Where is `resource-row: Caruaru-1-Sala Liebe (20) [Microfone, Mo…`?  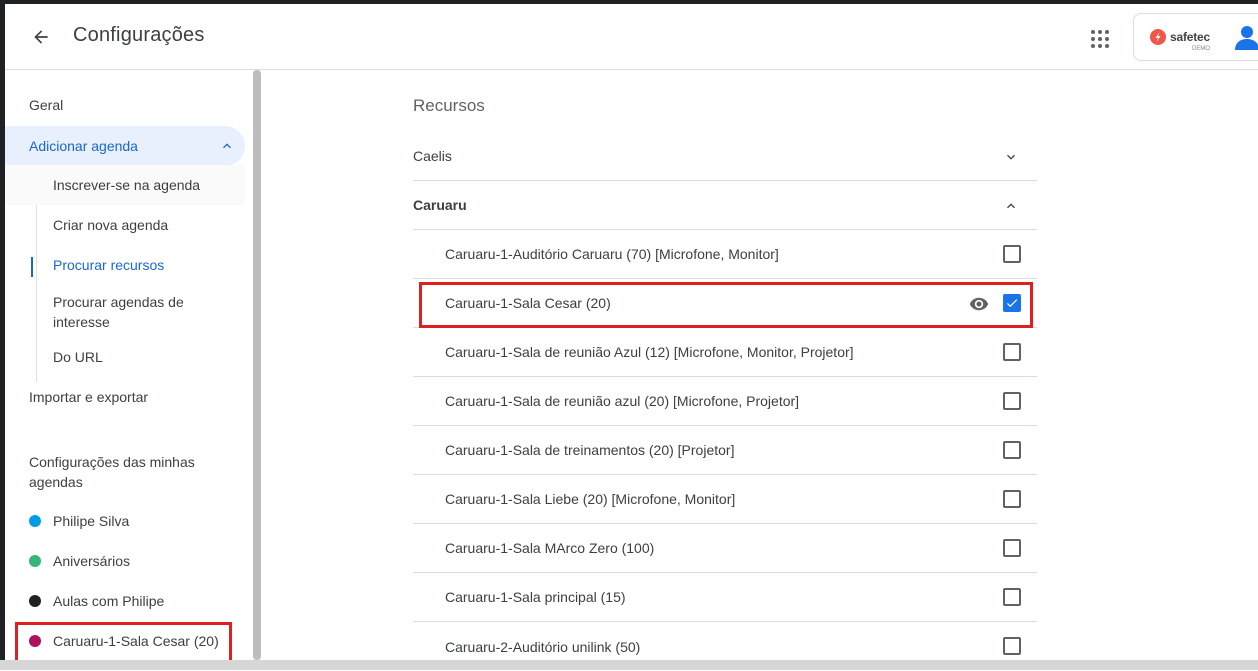
resource-row: Caruaru-1-Sala Liebe (20) [Microfone, Mo… is located at coordinates (725, 499).